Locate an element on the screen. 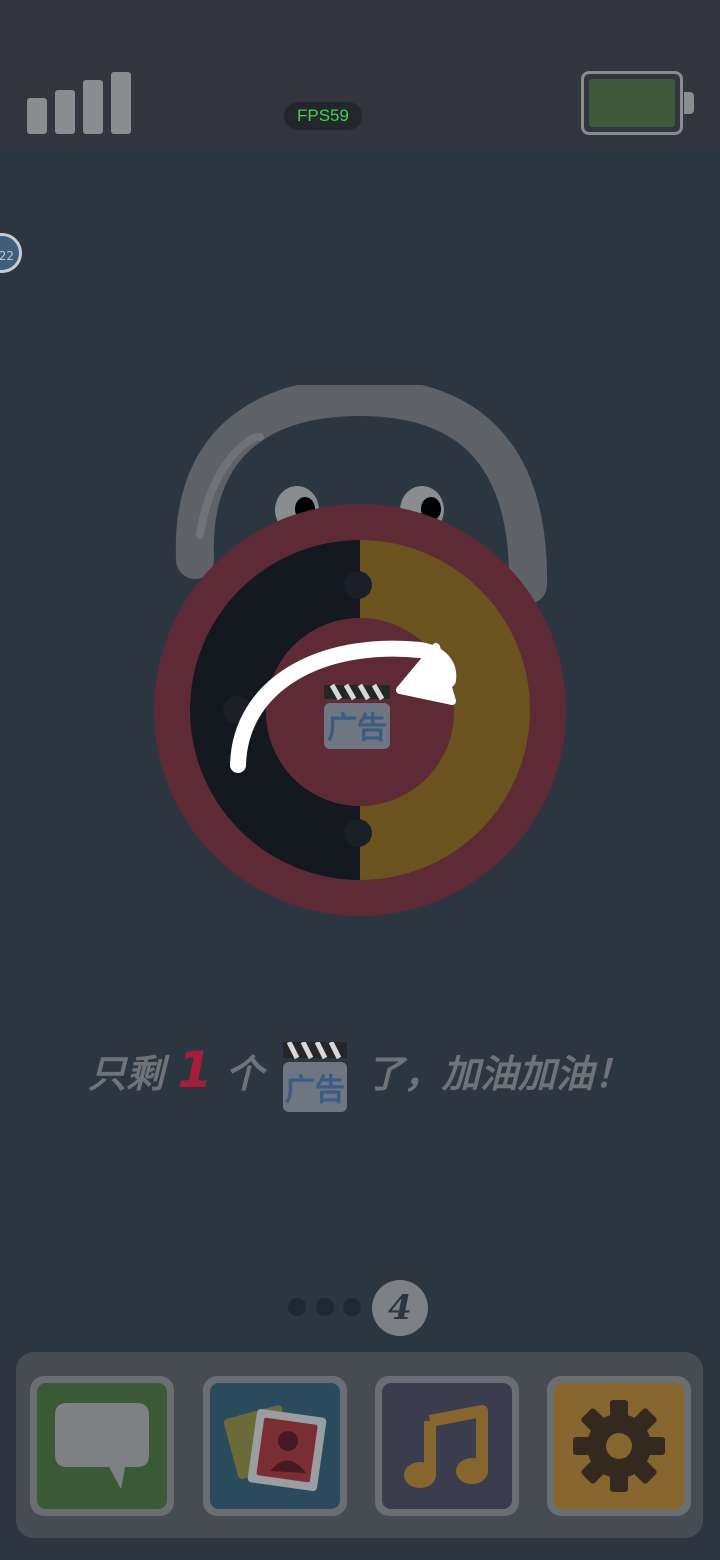 The image size is (720, 1560). photos-icon is located at coordinates (275, 1448).